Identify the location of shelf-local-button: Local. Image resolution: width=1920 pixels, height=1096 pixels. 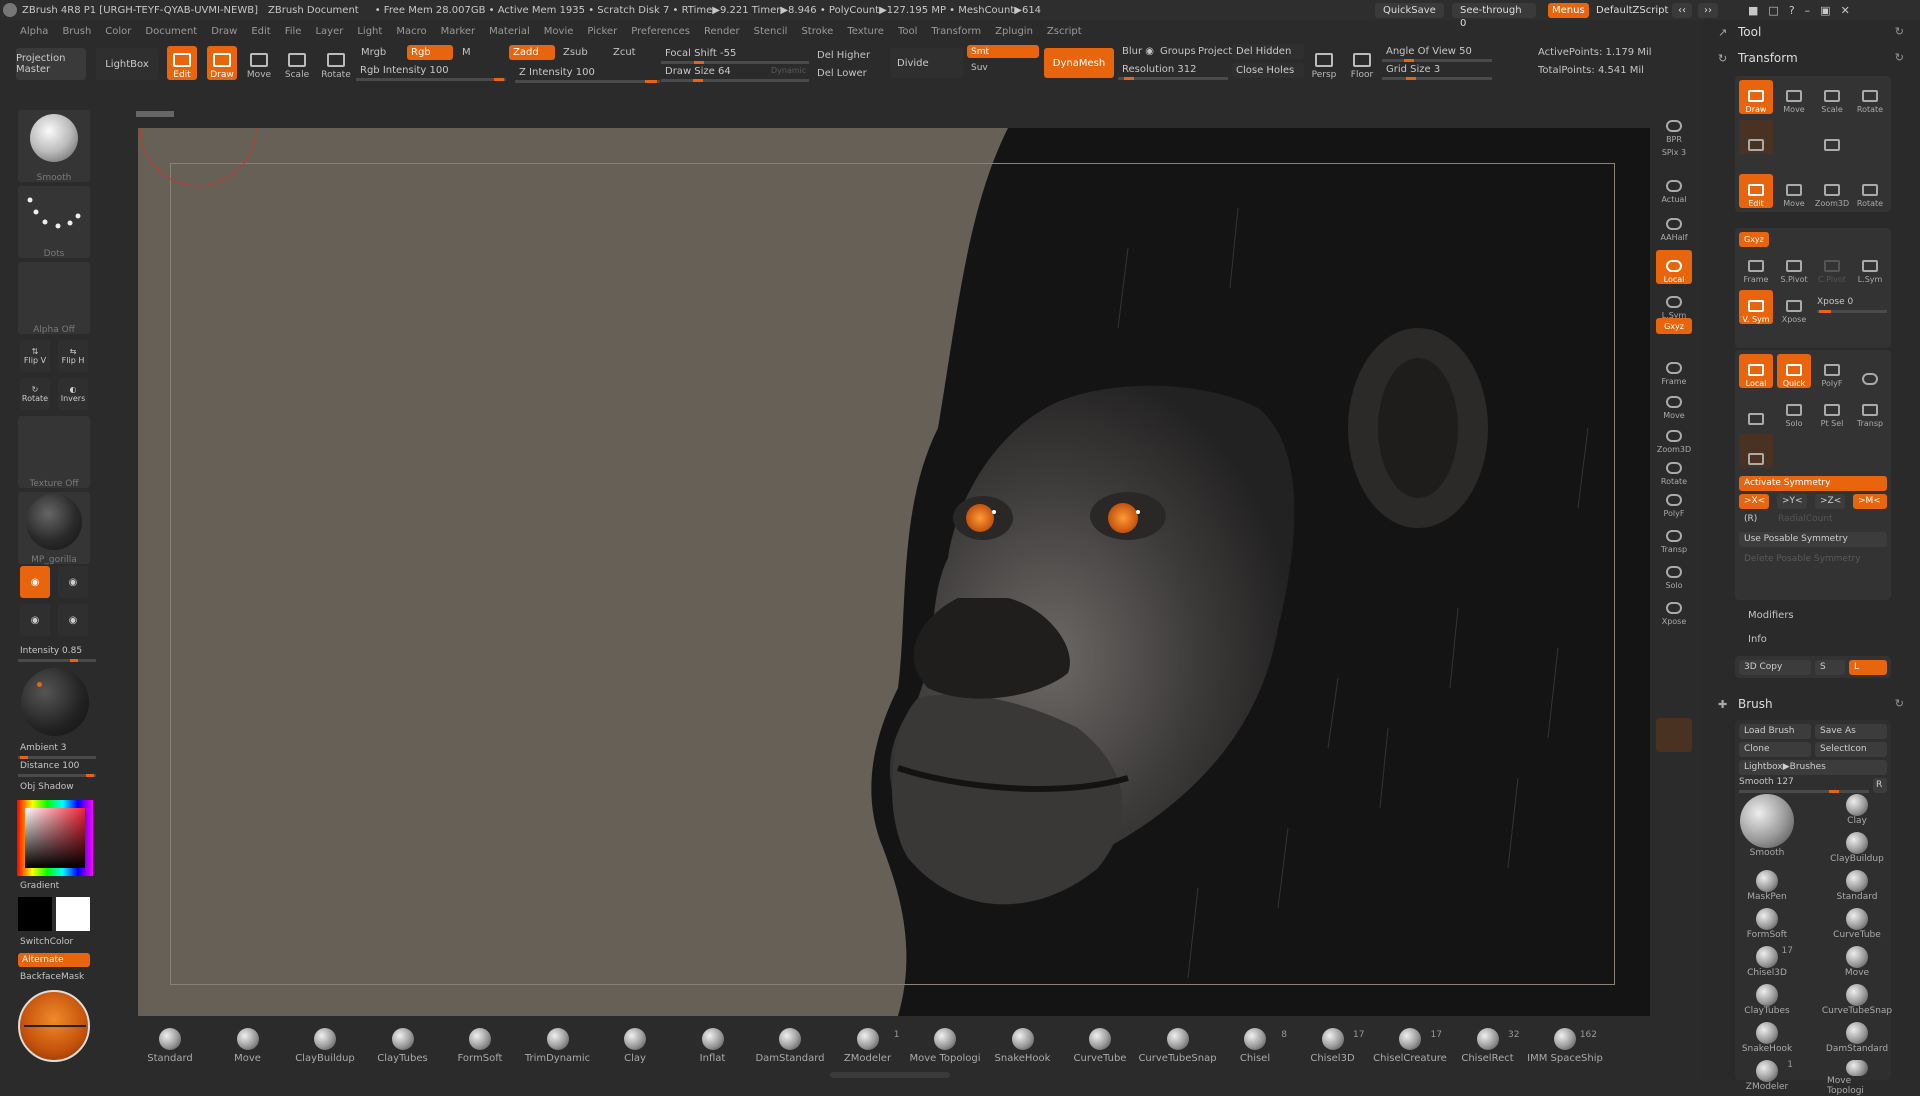
(1674, 267).